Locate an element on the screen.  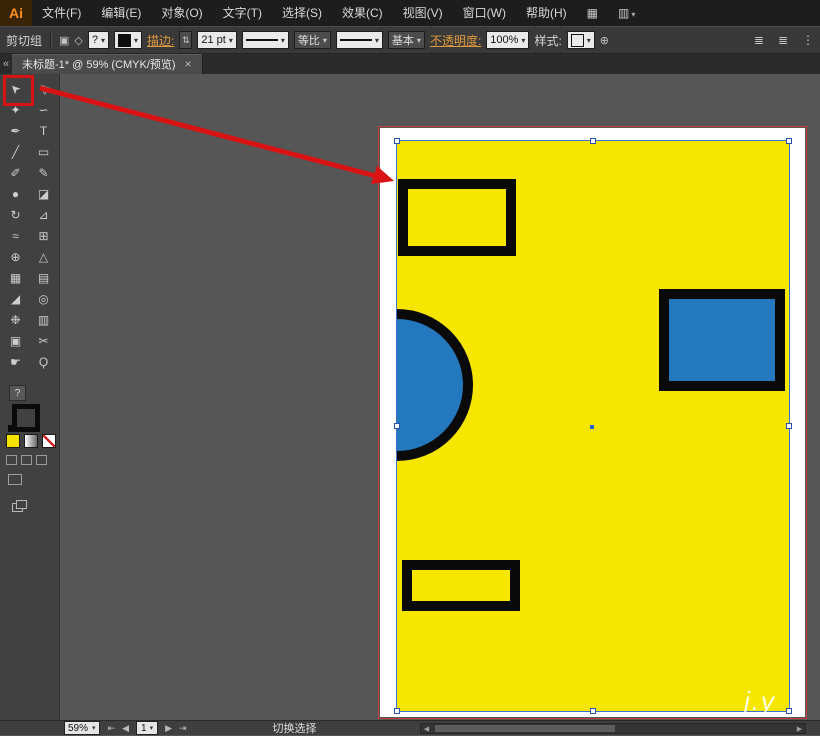
draw-inside-button is located at coordinates (41, 460).